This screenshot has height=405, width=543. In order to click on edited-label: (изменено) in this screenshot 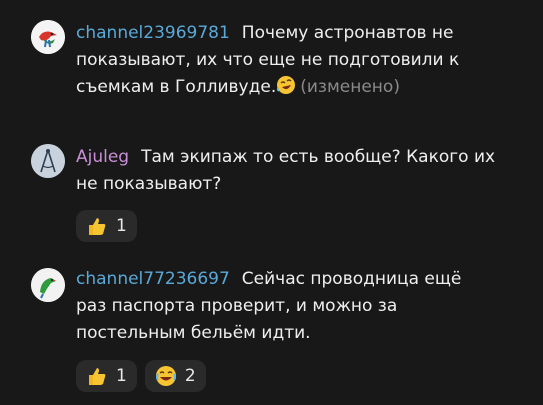, I will do `click(350, 87)`.